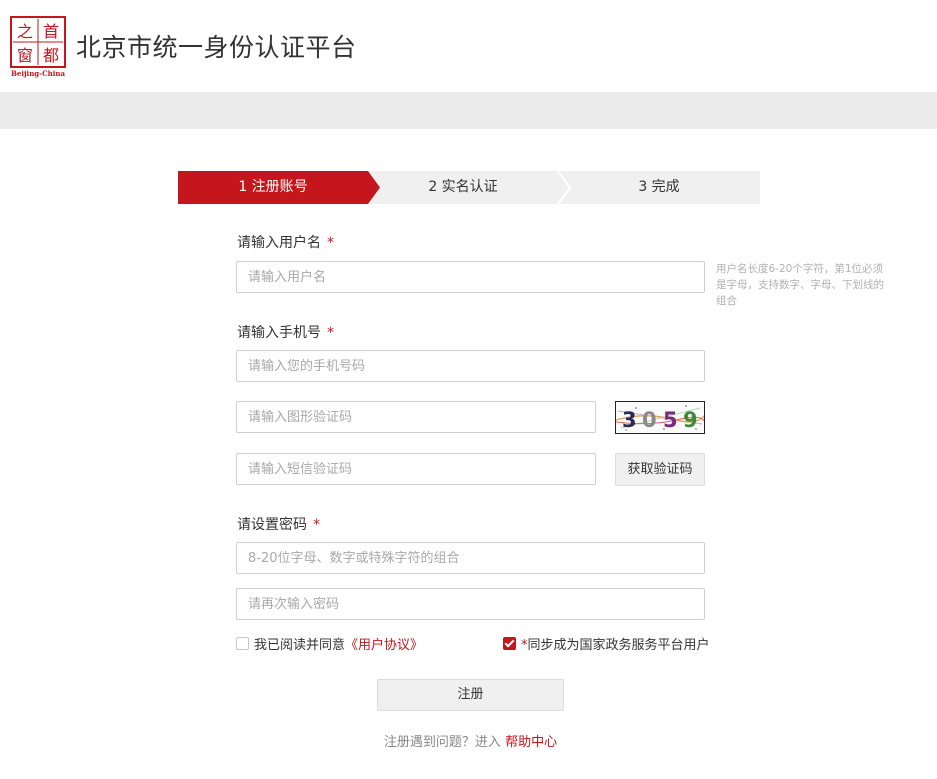 This screenshot has width=937, height=779. I want to click on password-label-text: 请设置密码, so click(272, 525).